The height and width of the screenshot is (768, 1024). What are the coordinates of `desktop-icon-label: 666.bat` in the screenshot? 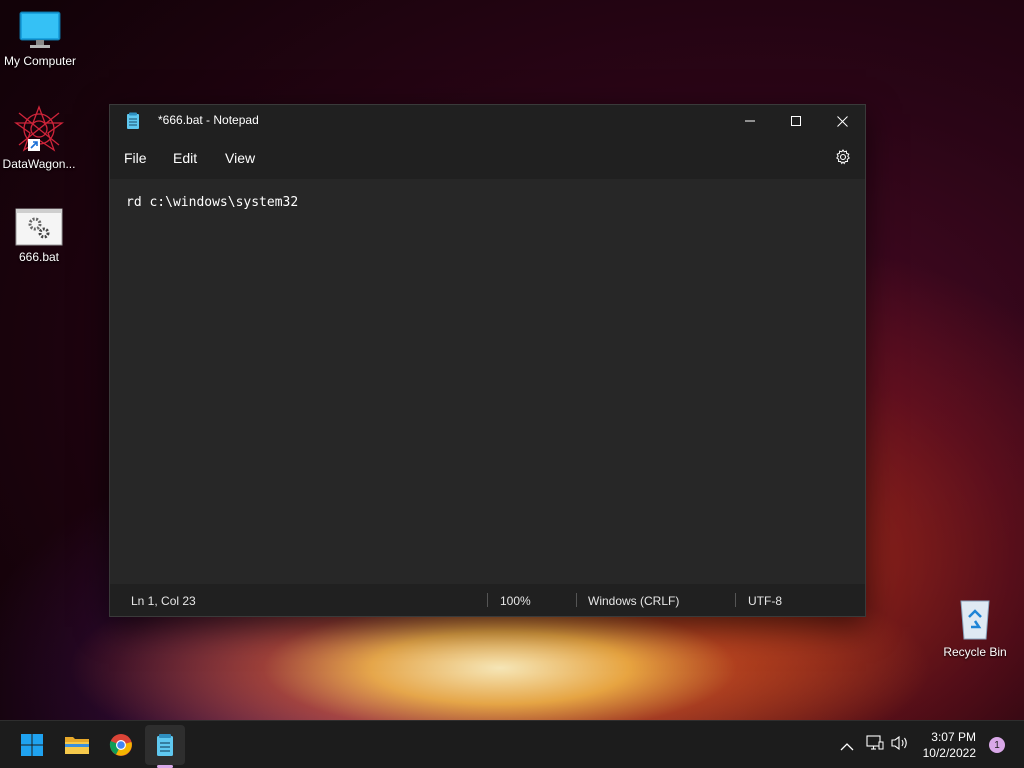 It's located at (39, 257).